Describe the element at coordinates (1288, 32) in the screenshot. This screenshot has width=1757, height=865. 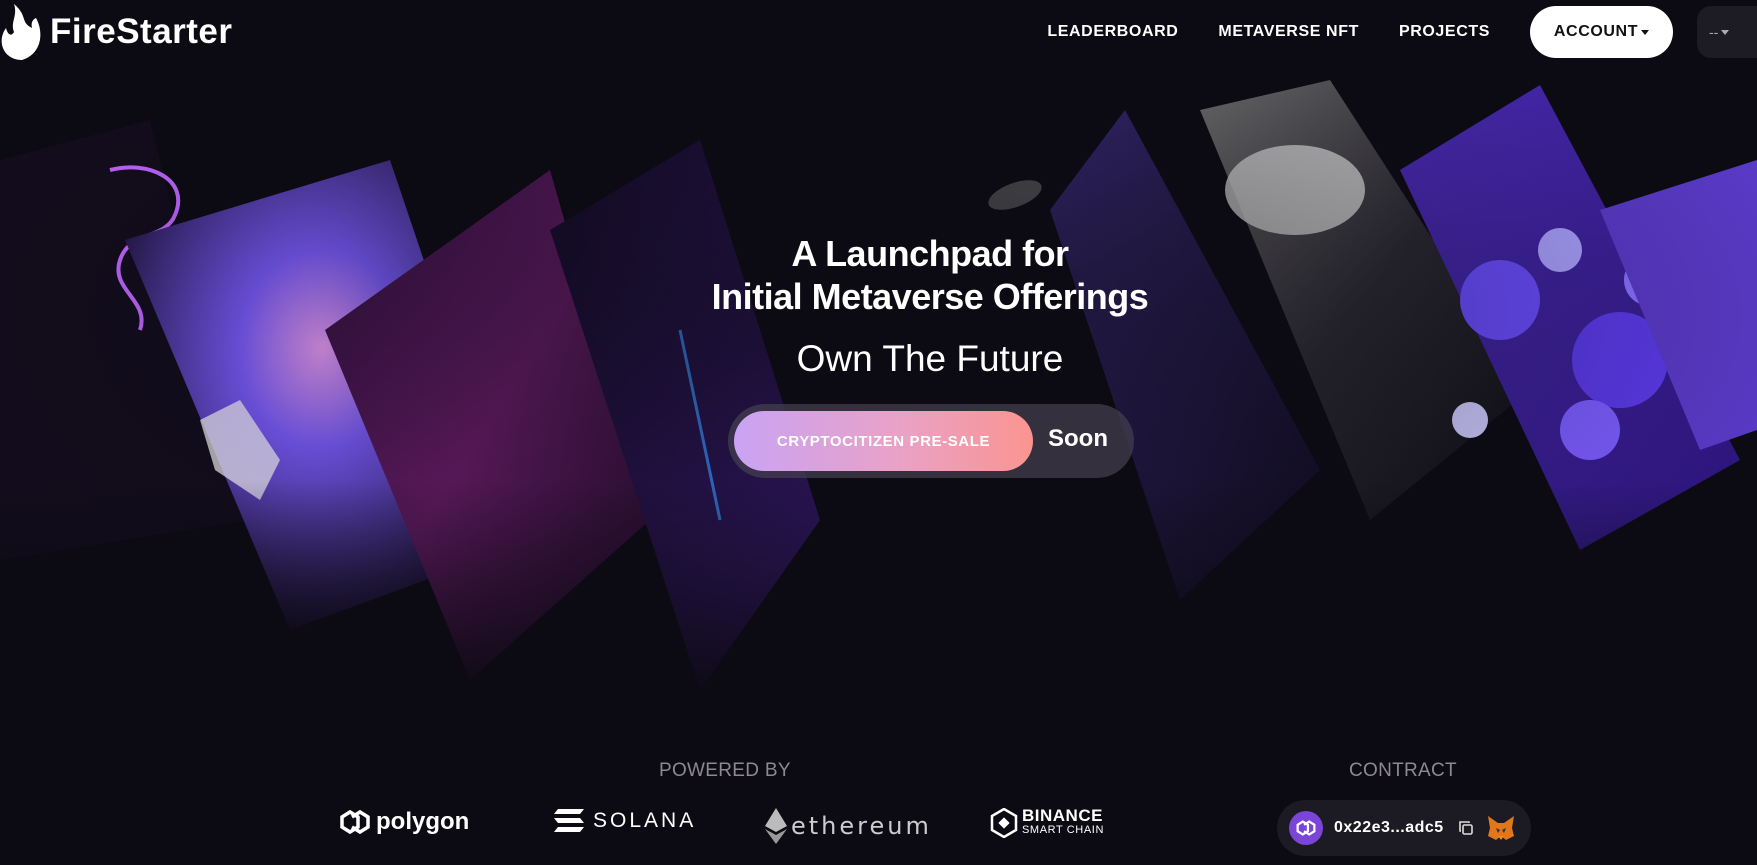
I see `nav-metaverse-nft: METAVERSE NFT` at that location.